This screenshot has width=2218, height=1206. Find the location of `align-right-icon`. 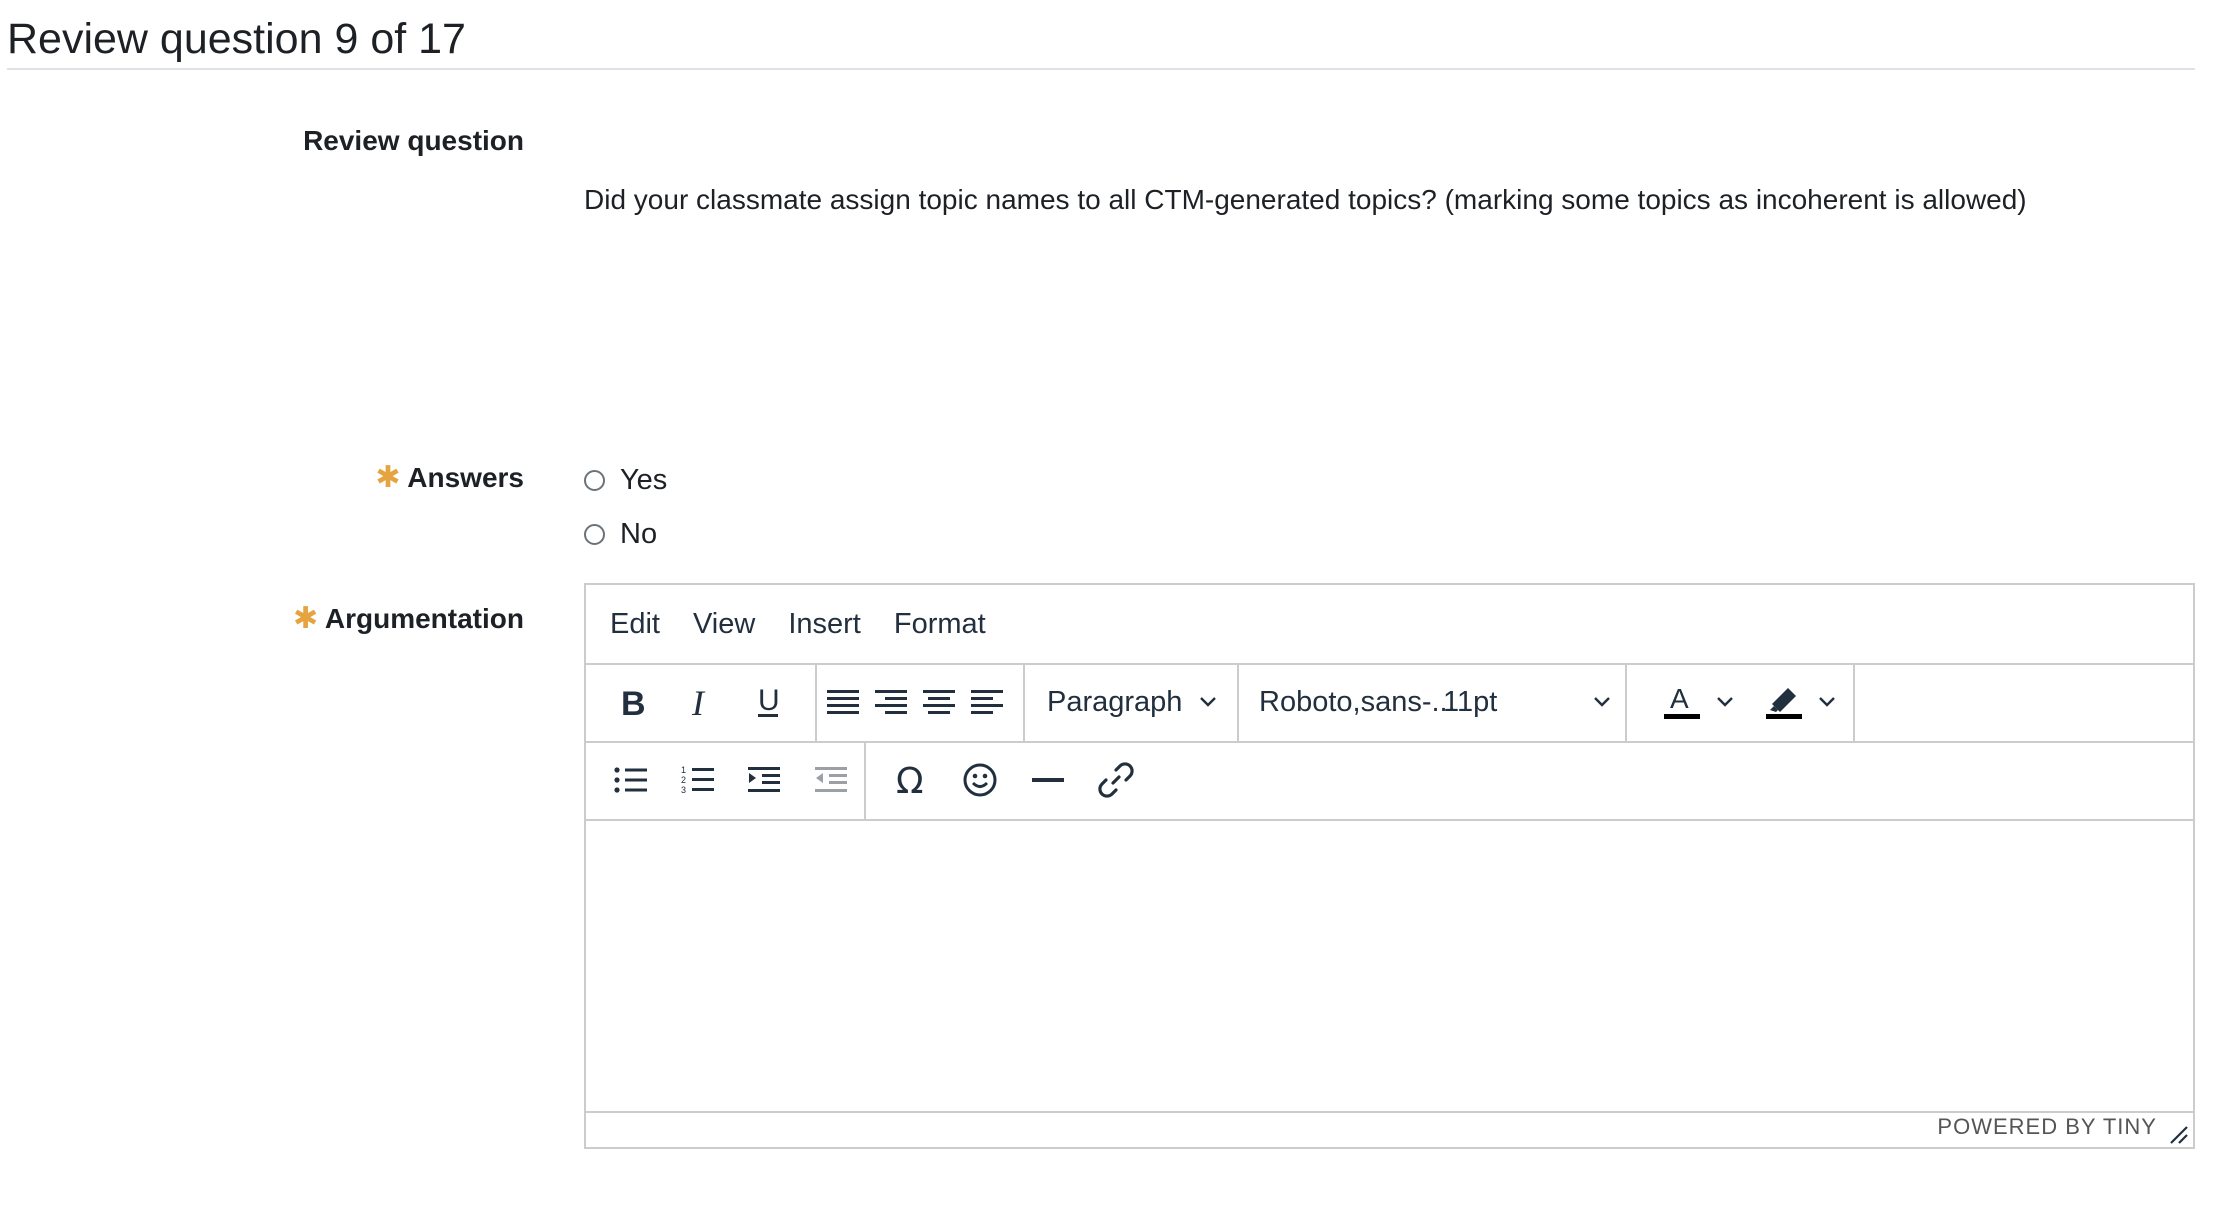

align-right-icon is located at coordinates (891, 702).